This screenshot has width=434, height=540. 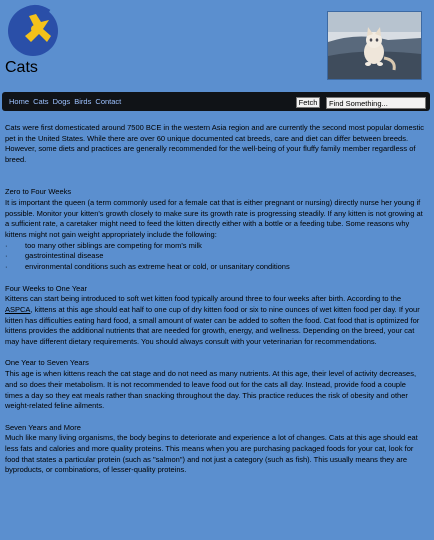 I want to click on hero-cat-photo, so click(x=374, y=45).